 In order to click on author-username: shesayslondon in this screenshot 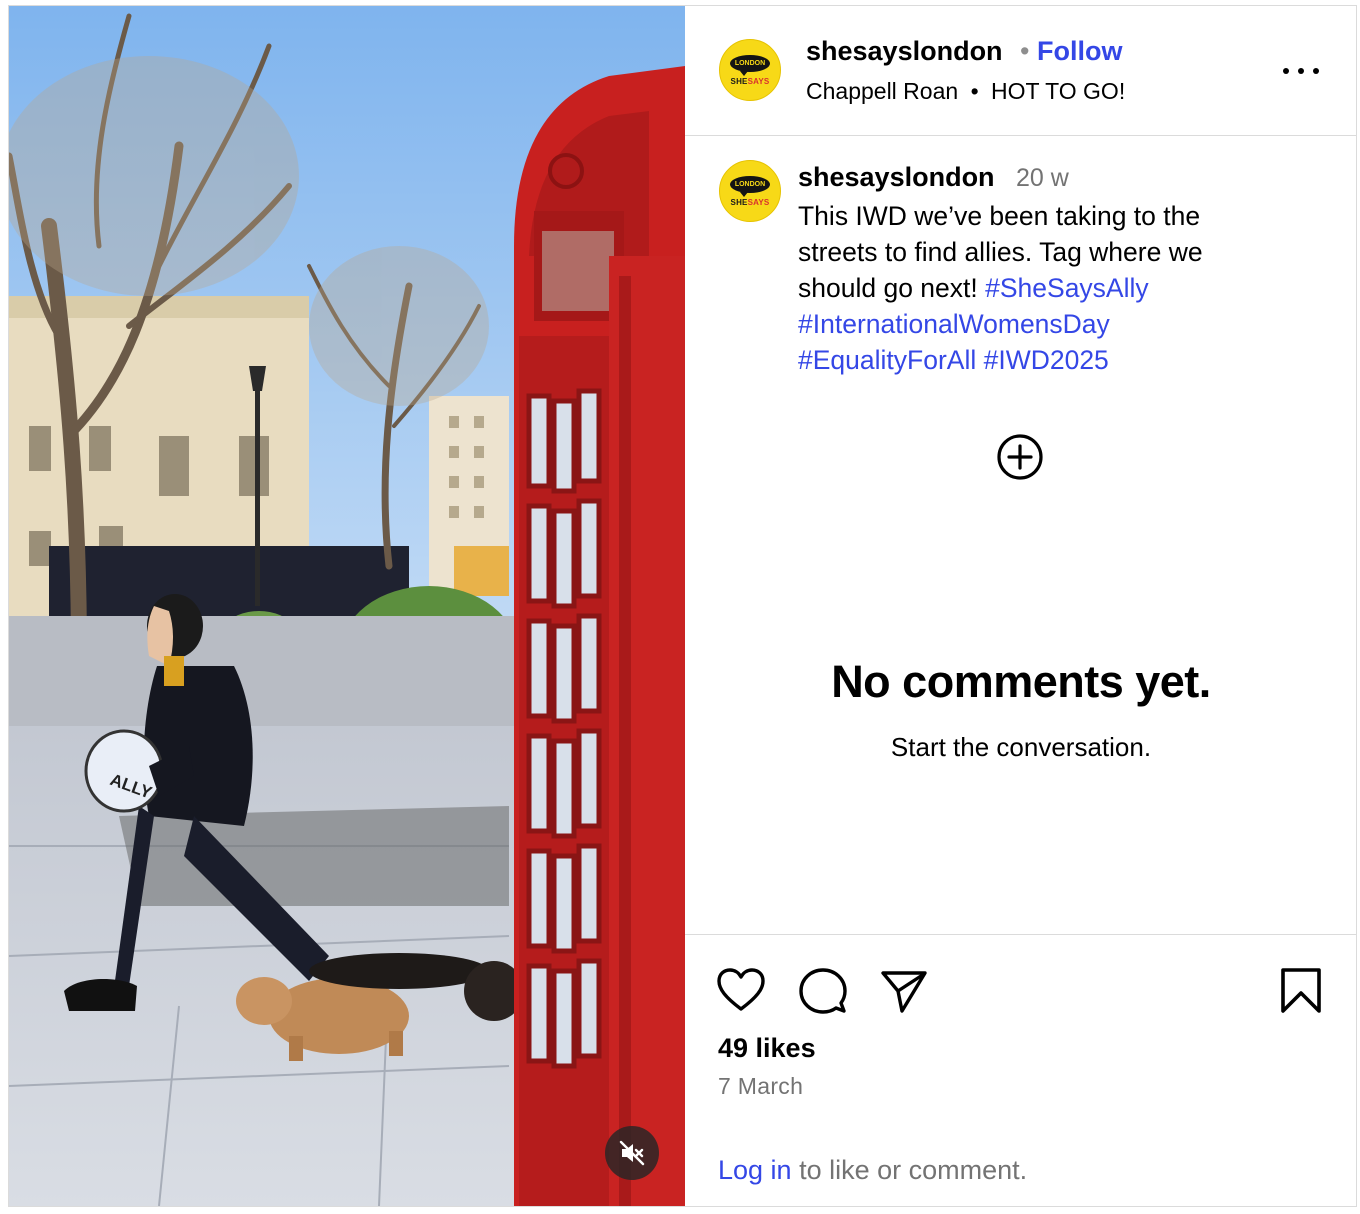, I will do `click(904, 51)`.